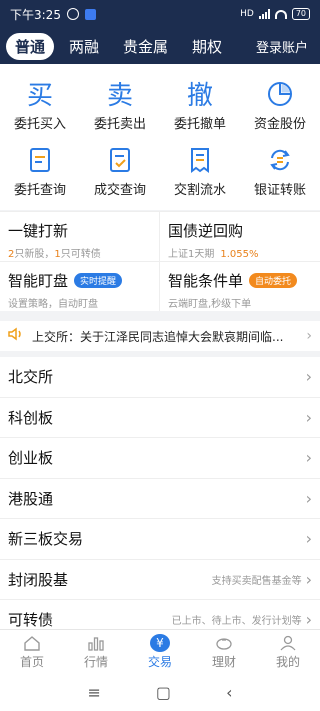  What do you see at coordinates (119, 96) in the screenshot?
I see `sell-icon: 卖` at bounding box center [119, 96].